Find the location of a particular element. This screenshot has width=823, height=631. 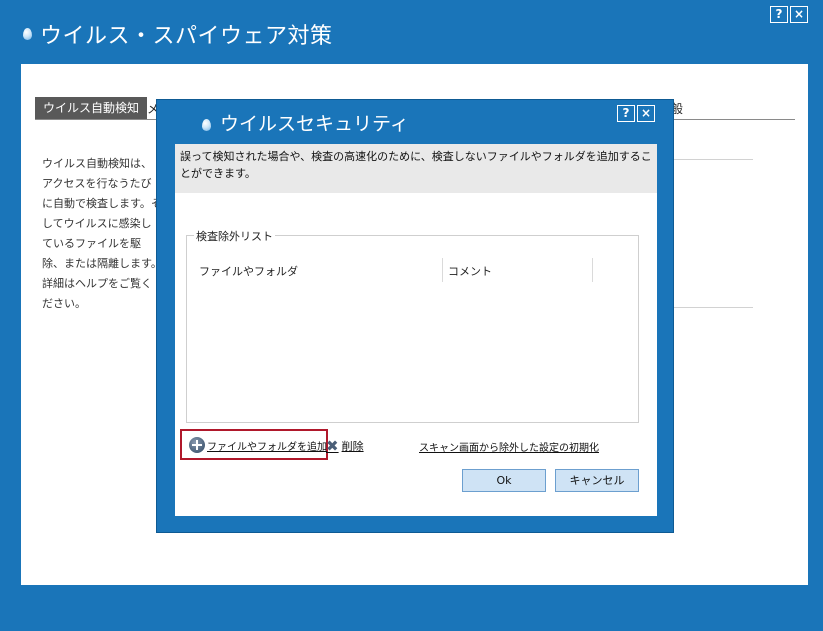

outer-window-title: ウイルス・スパイウェア対策 is located at coordinates (186, 36).